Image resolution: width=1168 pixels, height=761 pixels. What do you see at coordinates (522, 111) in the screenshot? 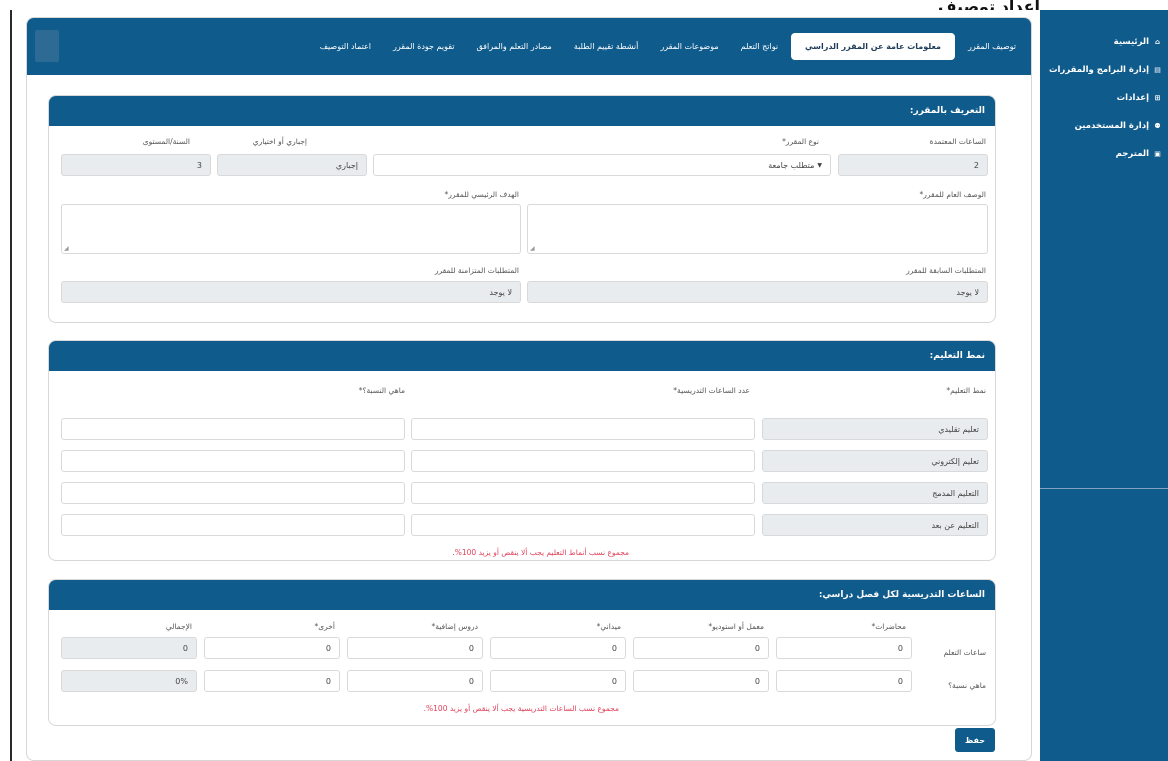
I see `card-title: التعريف بالمقرر:` at bounding box center [522, 111].